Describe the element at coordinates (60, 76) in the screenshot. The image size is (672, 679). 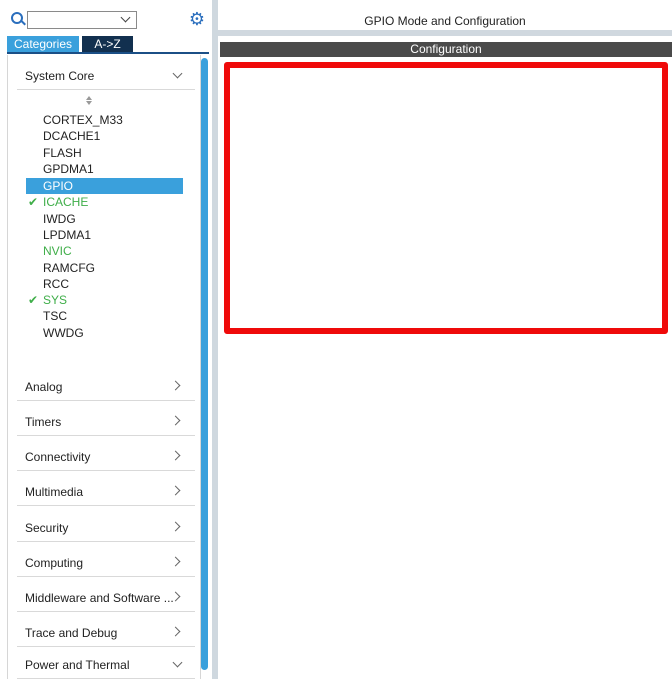
I see `category-label: System Core` at that location.